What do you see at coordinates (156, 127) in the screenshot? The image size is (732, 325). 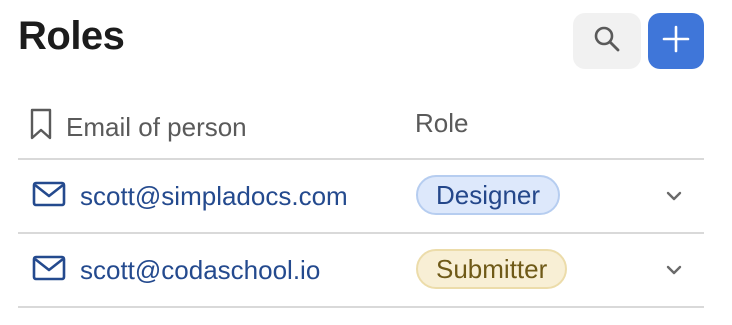 I see `column-header-email-label: Email of person` at bounding box center [156, 127].